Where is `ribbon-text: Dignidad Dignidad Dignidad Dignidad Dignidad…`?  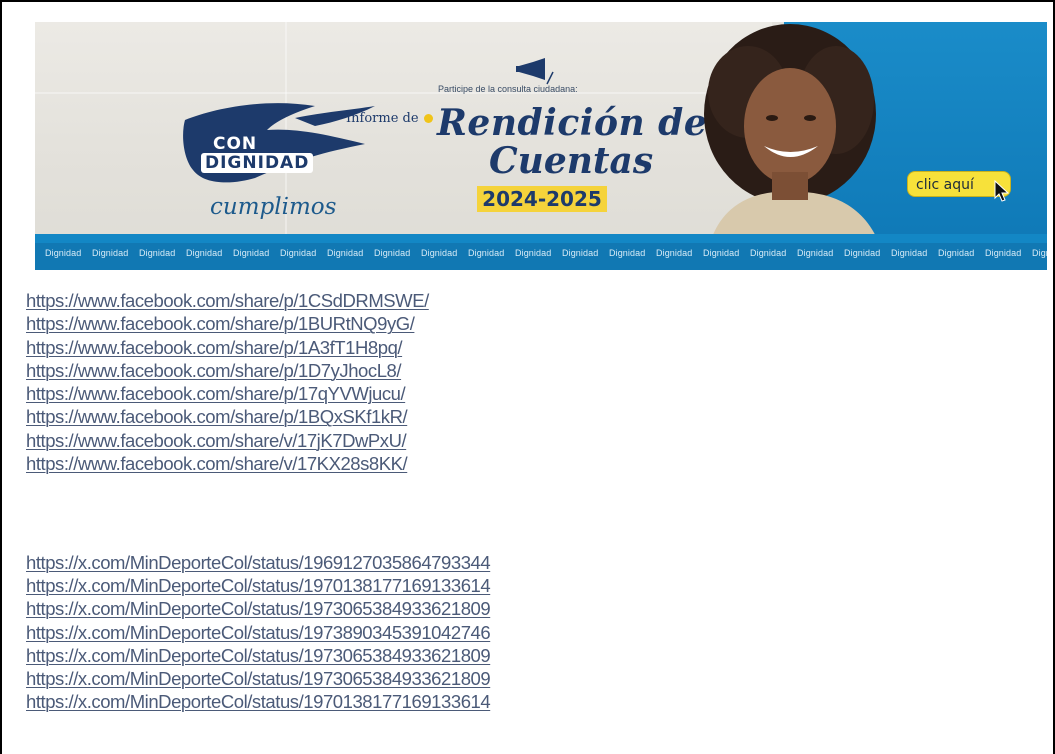 ribbon-text: Dignidad Dignidad Dignidad Dignidad Dignidad… is located at coordinates (546, 253).